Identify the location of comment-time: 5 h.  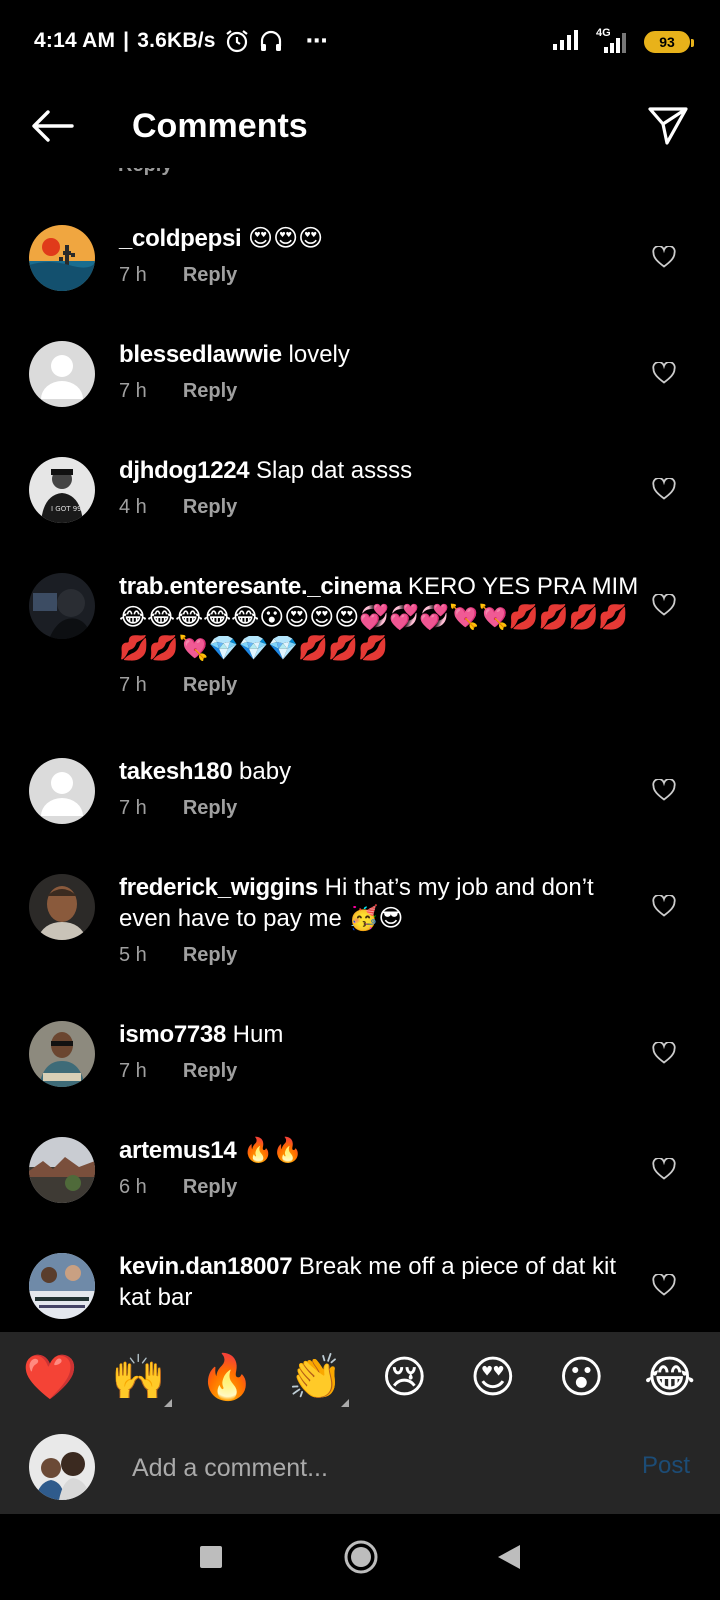
(133, 955).